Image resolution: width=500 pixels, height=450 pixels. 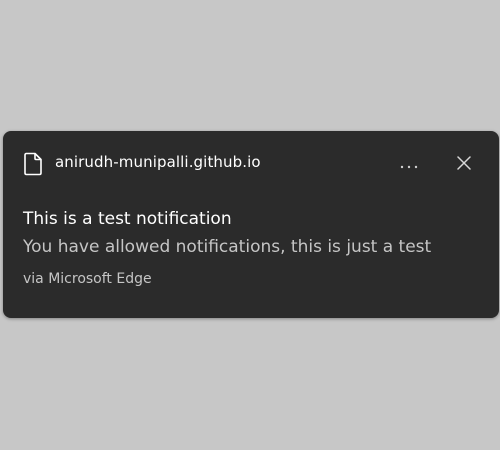 What do you see at coordinates (127, 219) in the screenshot?
I see `notification-title: This is a test notification` at bounding box center [127, 219].